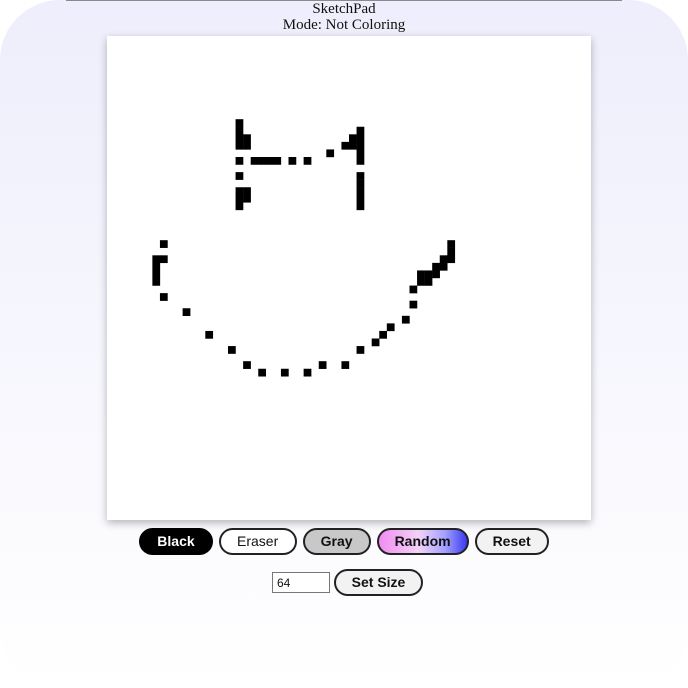 This screenshot has width=688, height=688. What do you see at coordinates (511, 541) in the screenshot?
I see `reset-button: Reset` at bounding box center [511, 541].